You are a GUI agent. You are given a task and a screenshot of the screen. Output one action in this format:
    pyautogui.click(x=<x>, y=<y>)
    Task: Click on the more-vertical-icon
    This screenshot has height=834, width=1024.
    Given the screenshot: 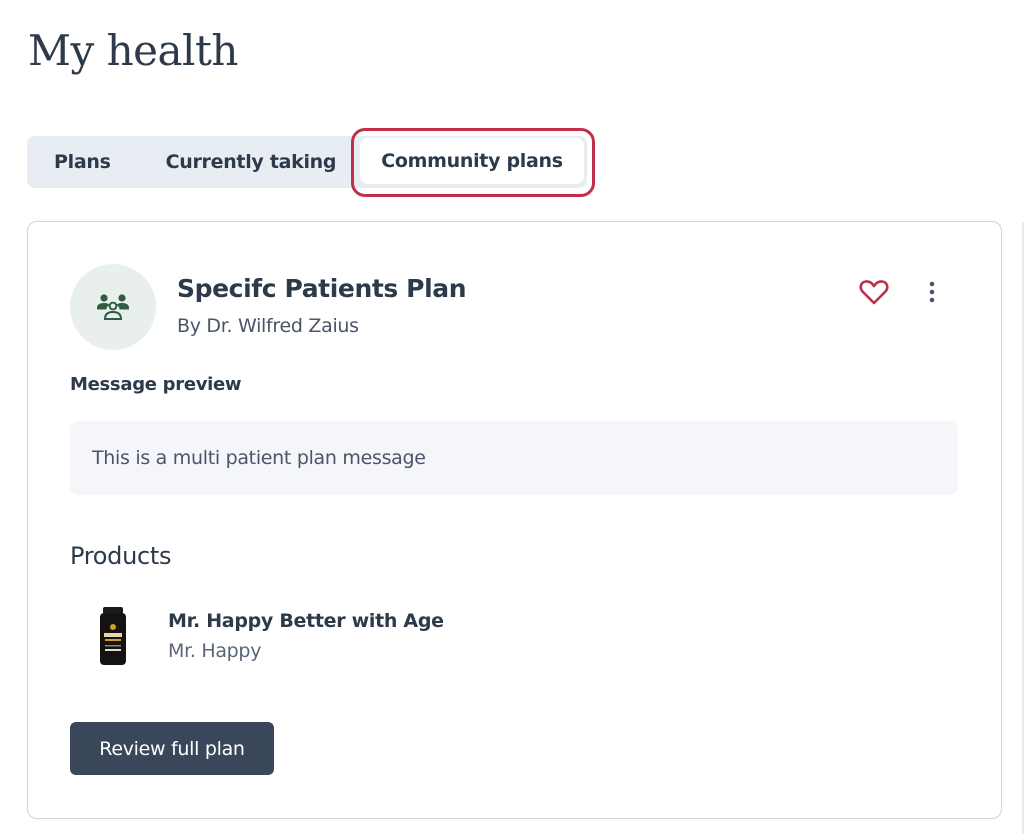 What is the action you would take?
    pyautogui.click(x=932, y=292)
    